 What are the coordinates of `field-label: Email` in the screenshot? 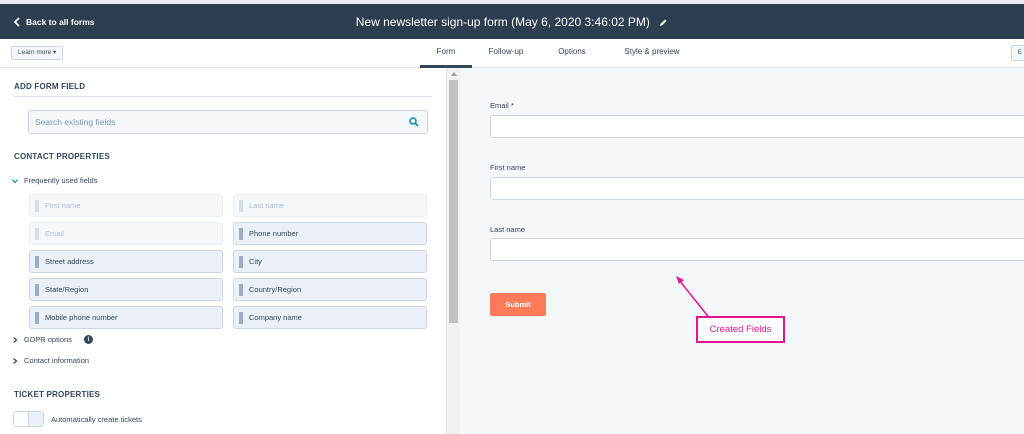 It's located at (54, 233).